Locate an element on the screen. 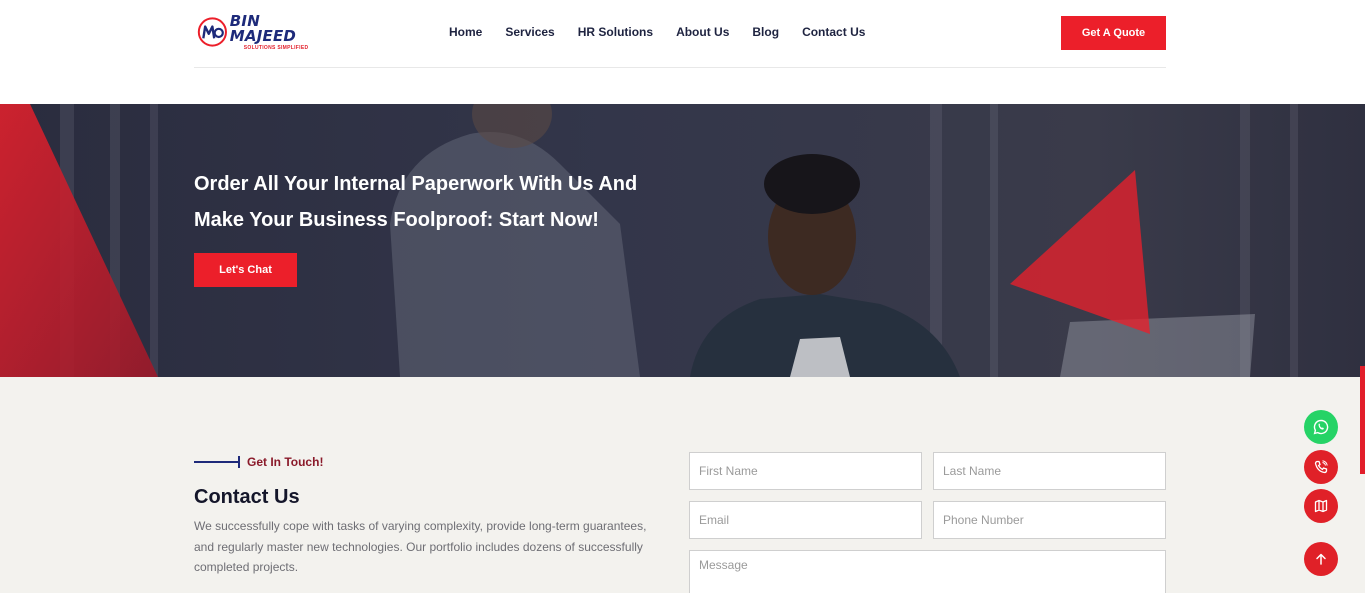 This screenshot has width=1365, height=593. last-name-field is located at coordinates (1049, 471).